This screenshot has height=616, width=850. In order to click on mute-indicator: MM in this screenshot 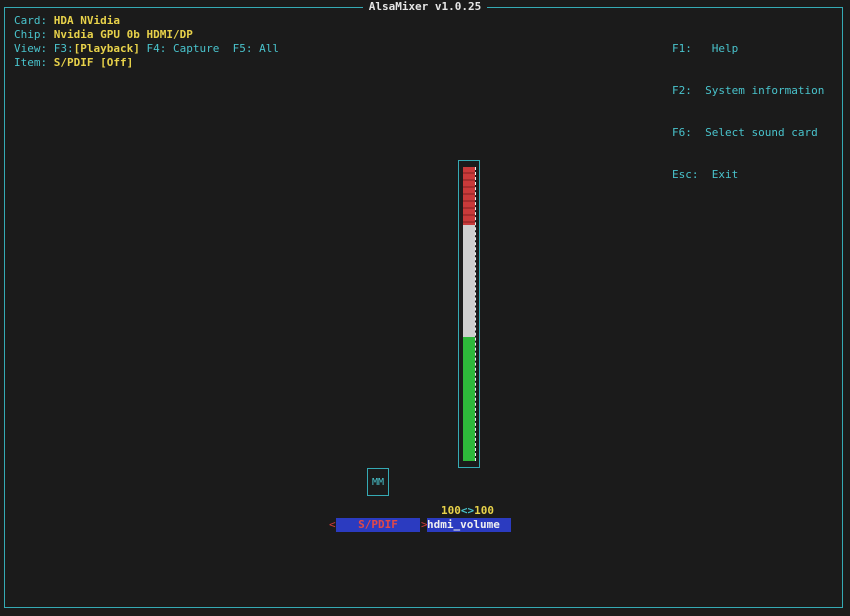, I will do `click(378, 482)`.